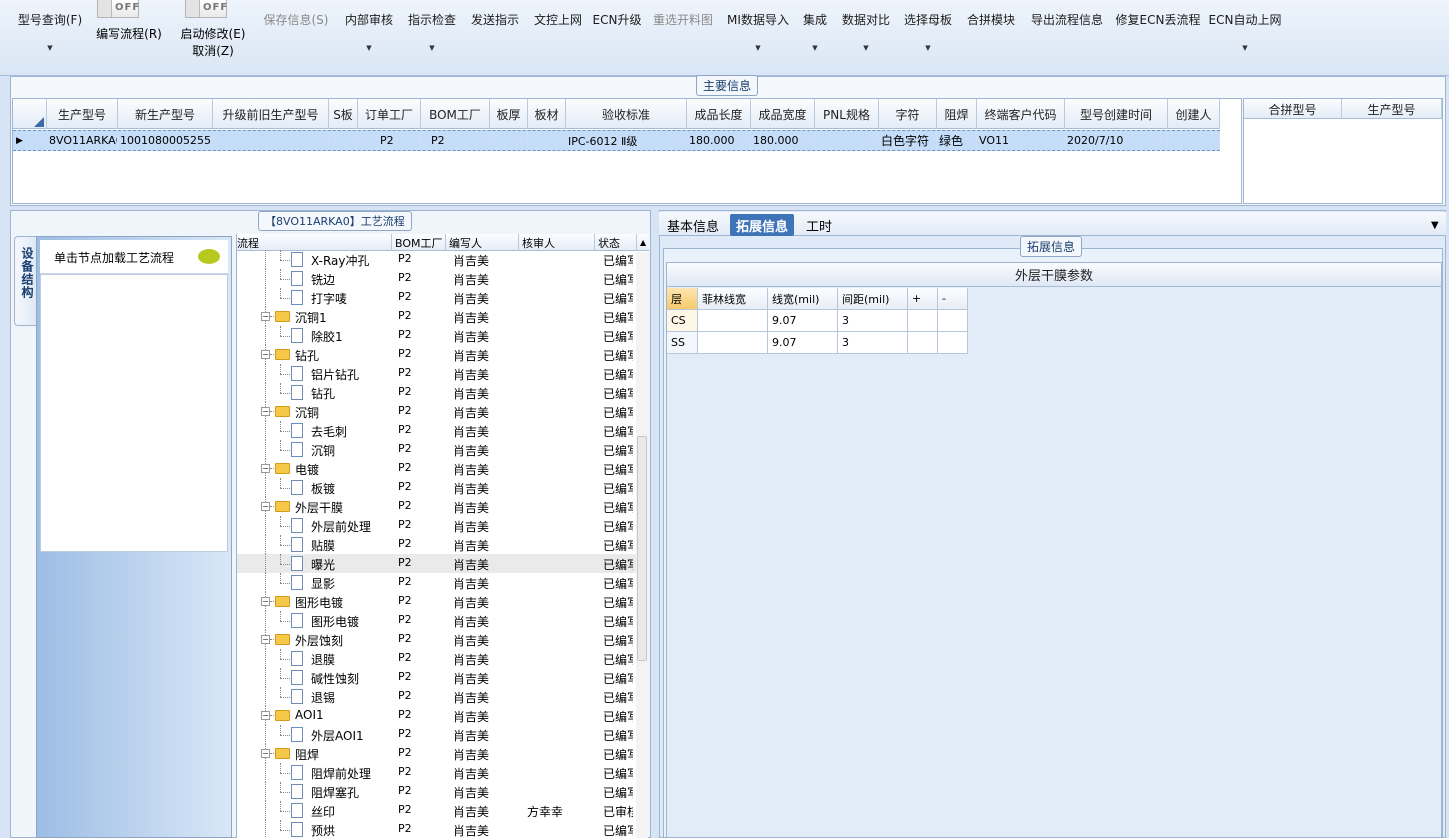  Describe the element at coordinates (873, 299) in the screenshot. I see `column-header: 间距(mil)` at that location.